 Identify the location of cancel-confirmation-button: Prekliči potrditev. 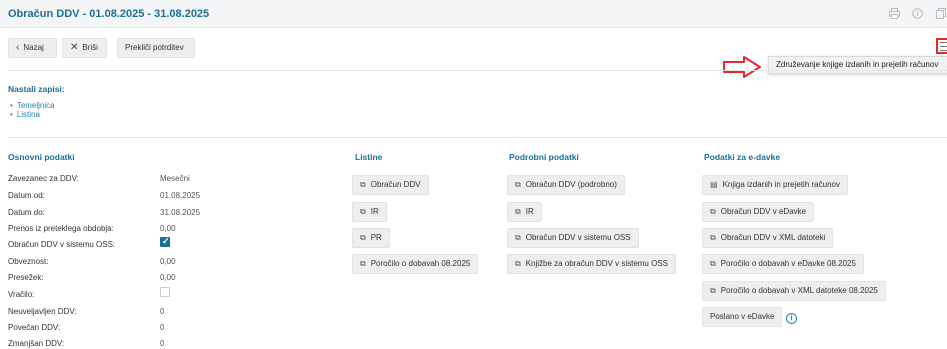
(156, 48).